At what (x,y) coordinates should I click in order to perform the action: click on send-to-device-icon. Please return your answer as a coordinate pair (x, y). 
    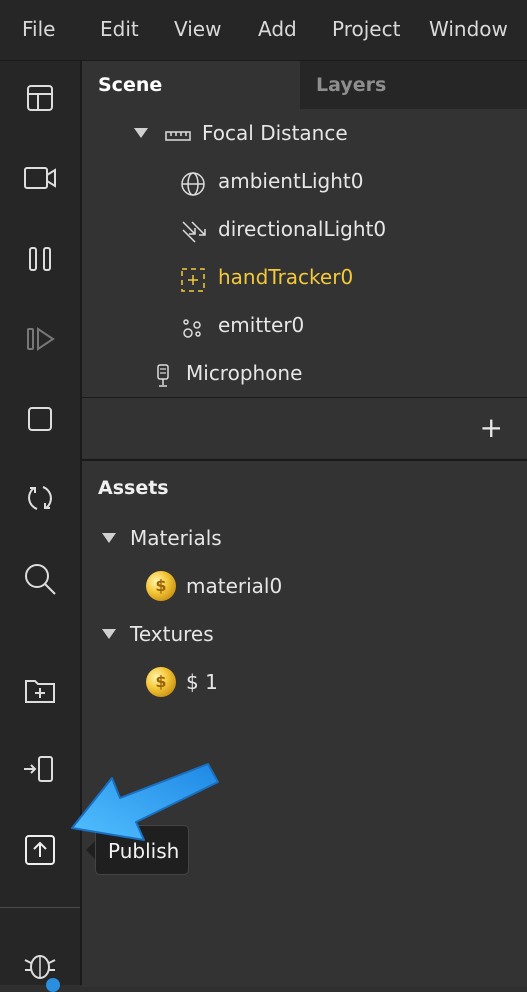
    Looking at the image, I should click on (40, 769).